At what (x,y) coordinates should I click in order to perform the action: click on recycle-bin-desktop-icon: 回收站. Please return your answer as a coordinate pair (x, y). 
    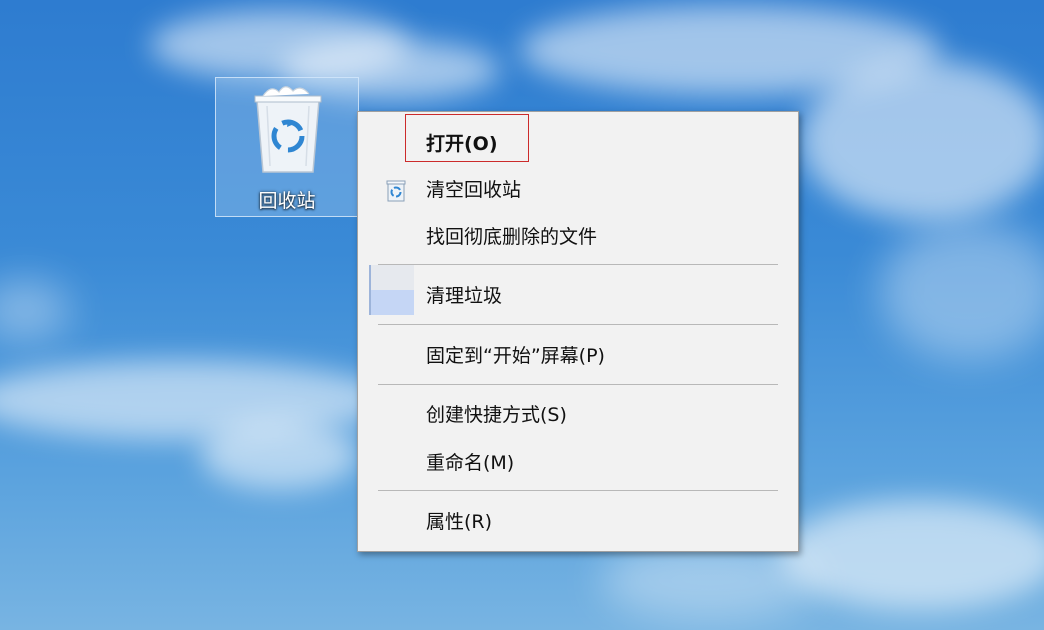
    Looking at the image, I should click on (287, 147).